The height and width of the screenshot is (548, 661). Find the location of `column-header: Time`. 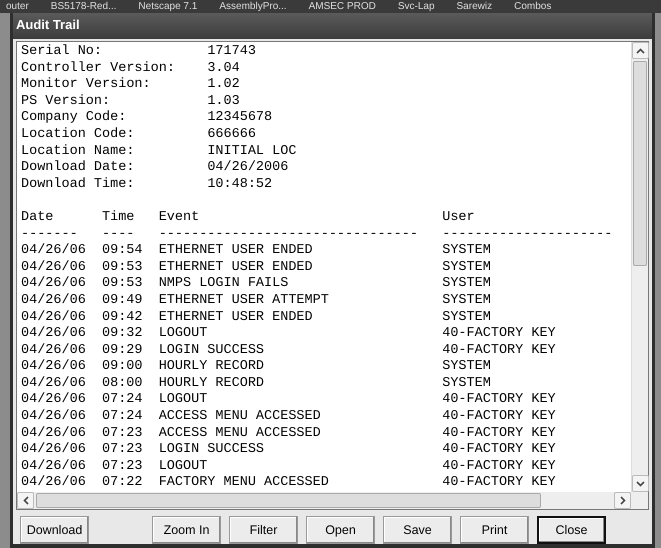

column-header: Time is located at coordinates (119, 218).